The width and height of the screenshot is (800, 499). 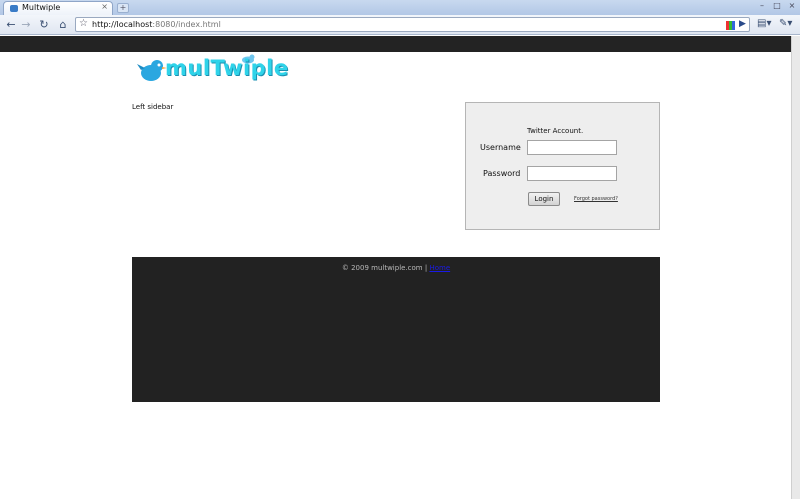 What do you see at coordinates (156, 24) in the screenshot?
I see `url-text: http://localhost:8080/index.html` at bounding box center [156, 24].